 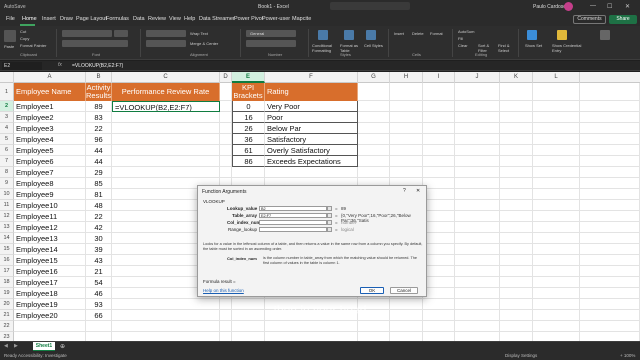 What do you see at coordinates (404, 290) in the screenshot?
I see `cancel-button: Cancel` at bounding box center [404, 290].